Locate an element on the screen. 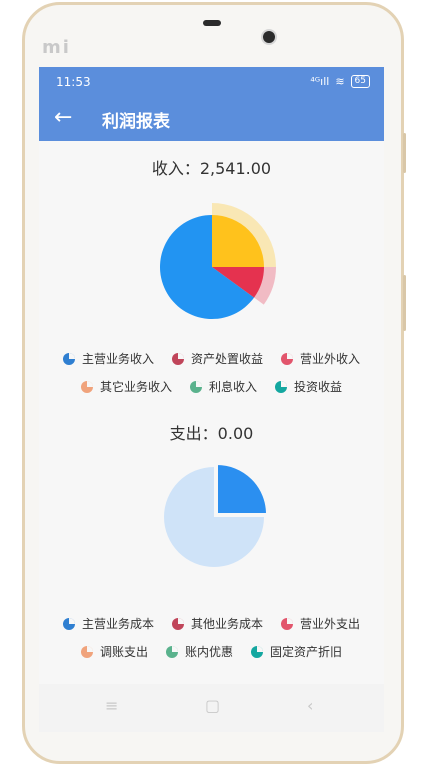 Image resolution: width=432 pixels, height=768 pixels. status-time: 11:53 is located at coordinates (73, 82).